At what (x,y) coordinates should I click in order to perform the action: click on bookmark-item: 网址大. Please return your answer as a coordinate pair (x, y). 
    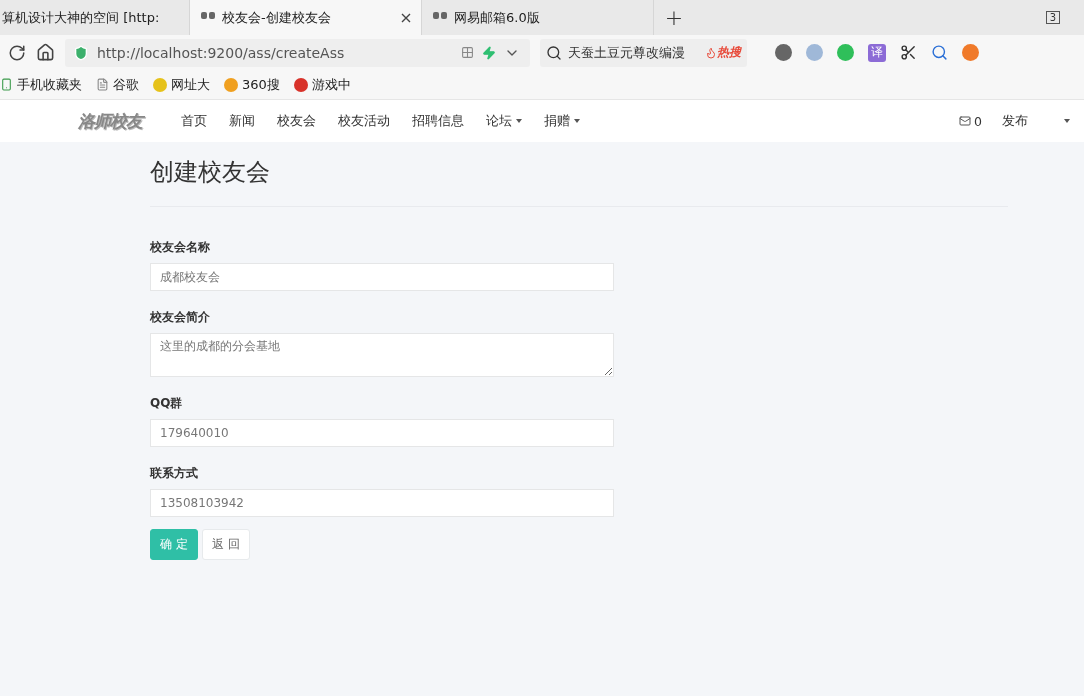
    Looking at the image, I should click on (181, 84).